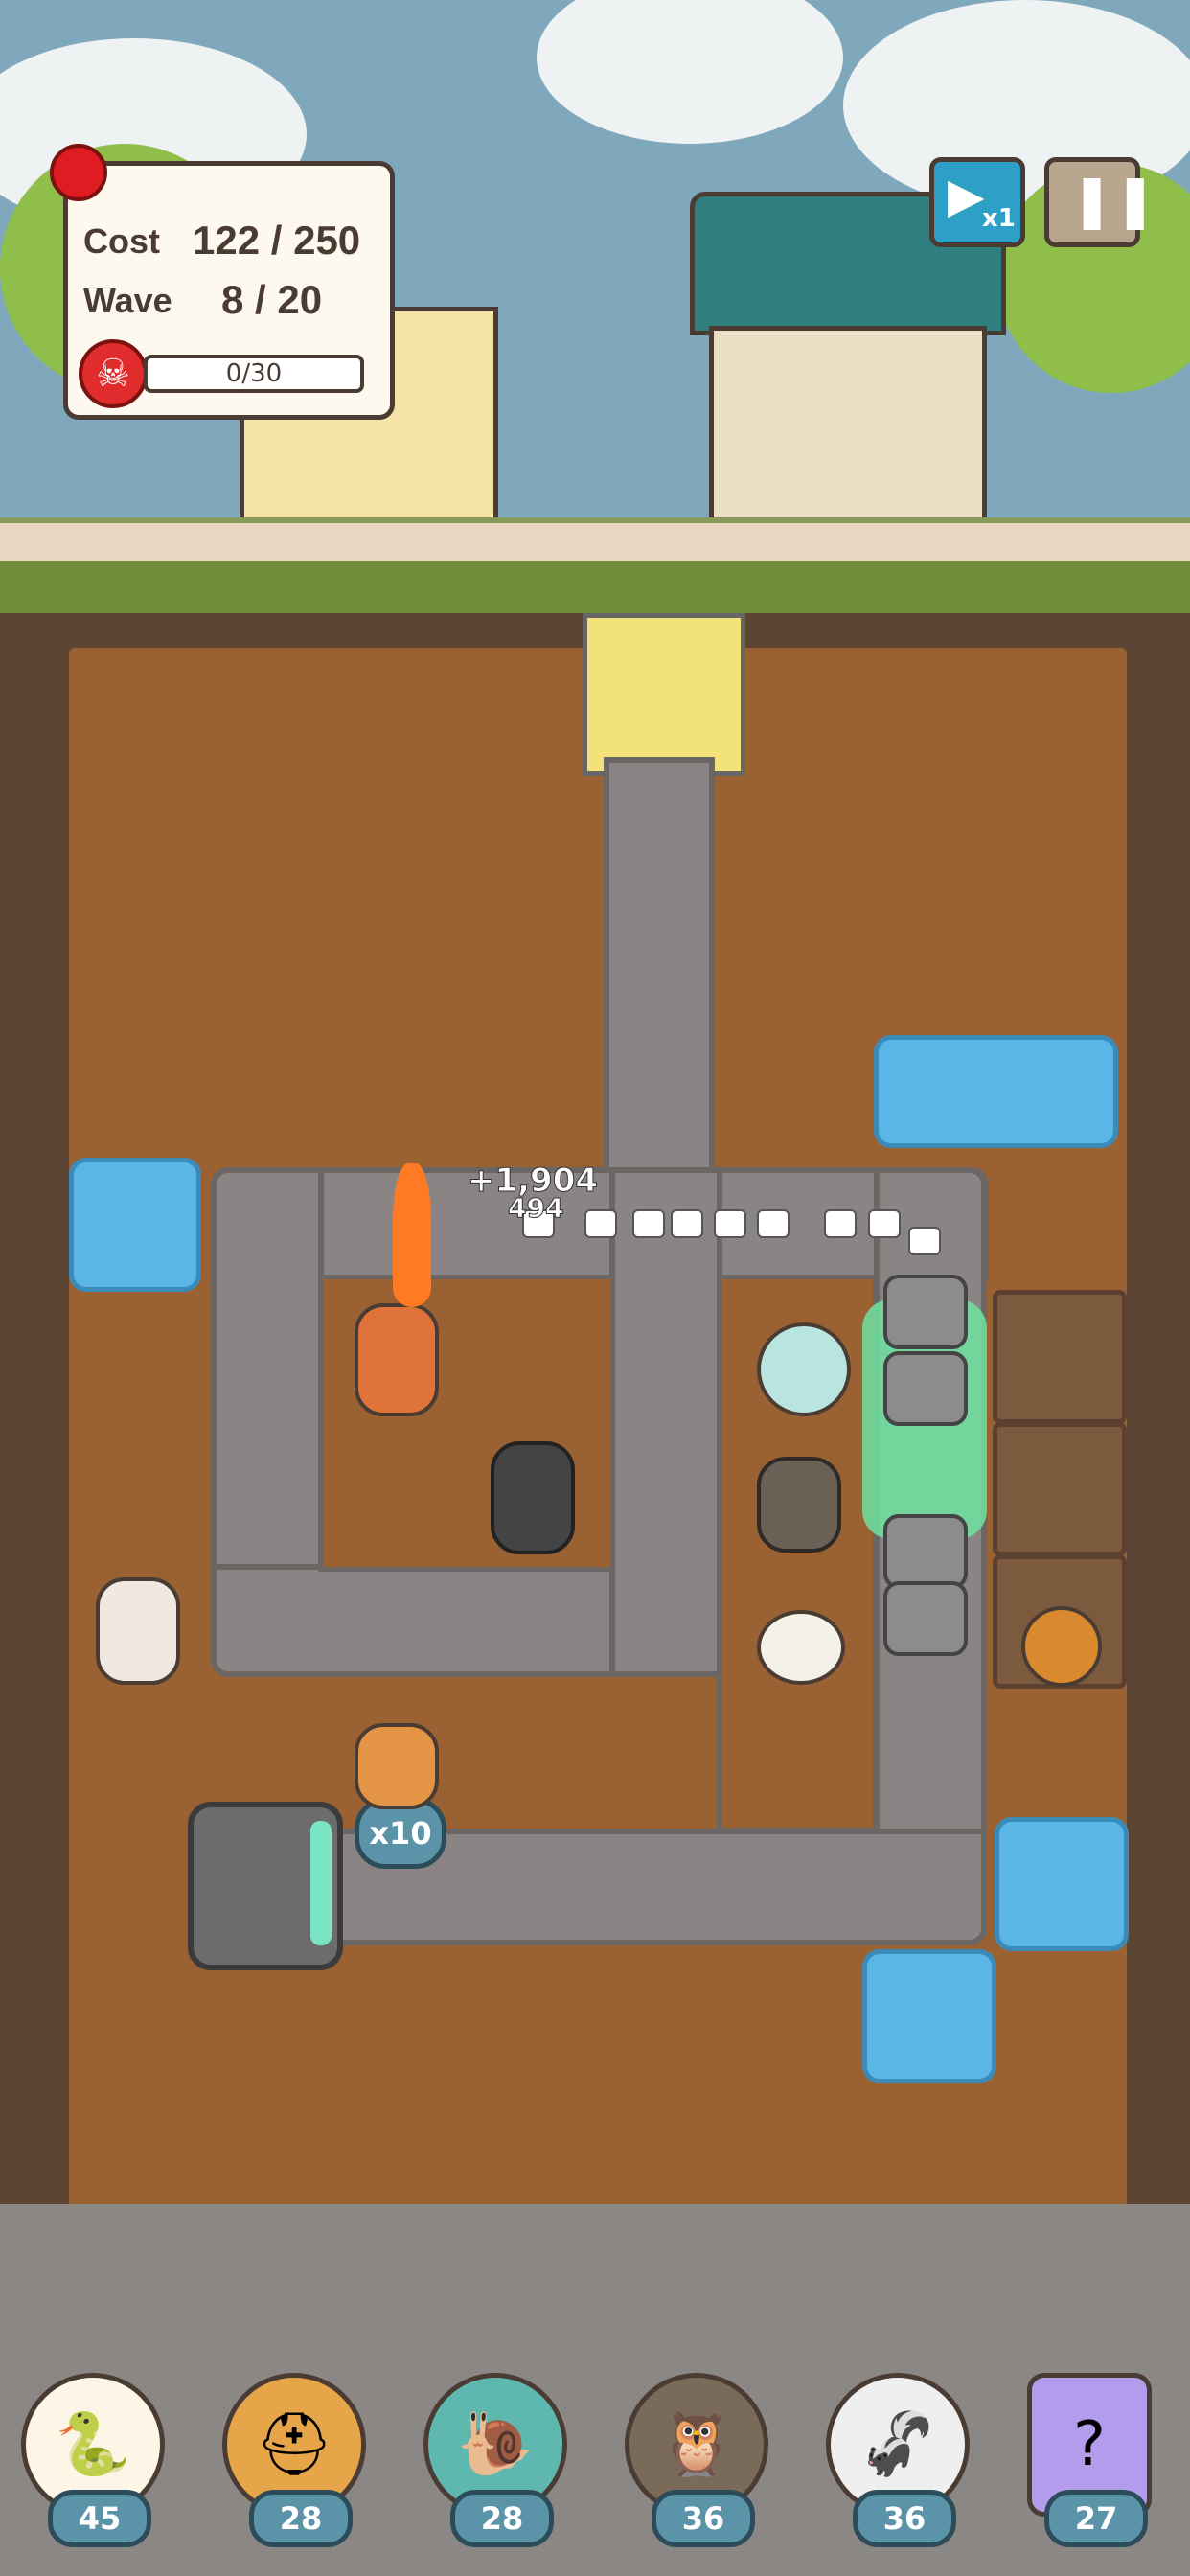 The width and height of the screenshot is (1190, 2576). Describe the element at coordinates (114, 374) in the screenshot. I see `skull-icon: ☠` at that location.